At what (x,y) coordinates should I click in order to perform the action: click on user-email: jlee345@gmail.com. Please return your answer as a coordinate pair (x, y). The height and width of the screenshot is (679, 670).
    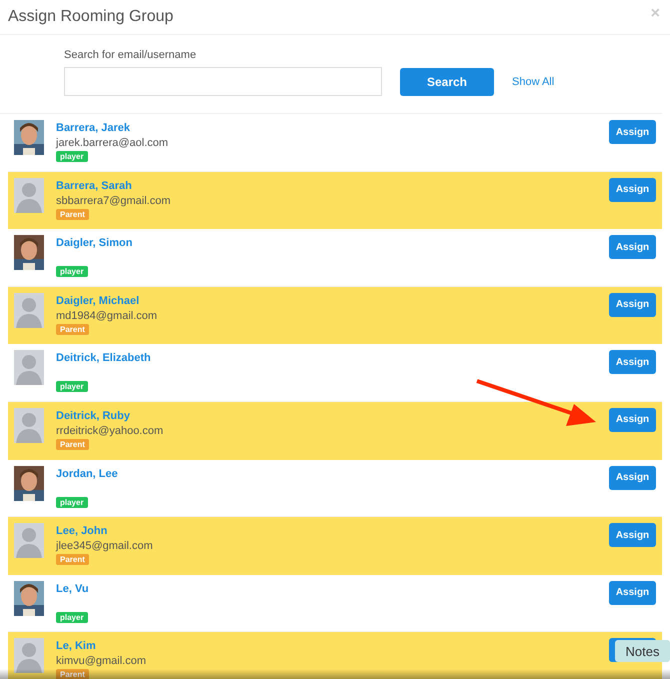
    Looking at the image, I should click on (105, 546).